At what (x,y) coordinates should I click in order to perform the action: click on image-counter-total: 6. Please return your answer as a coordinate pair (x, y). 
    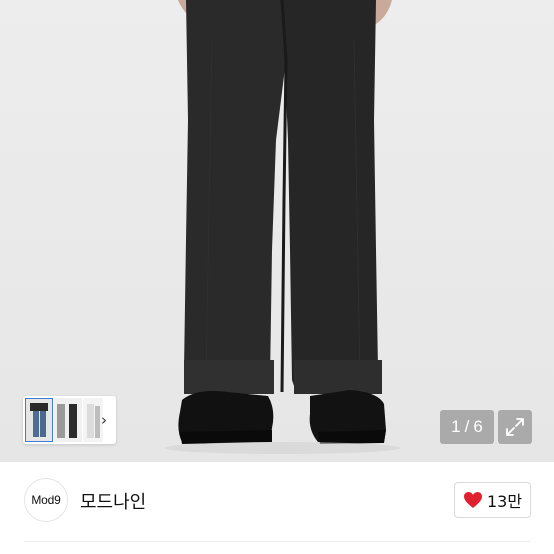
    Looking at the image, I should click on (478, 426).